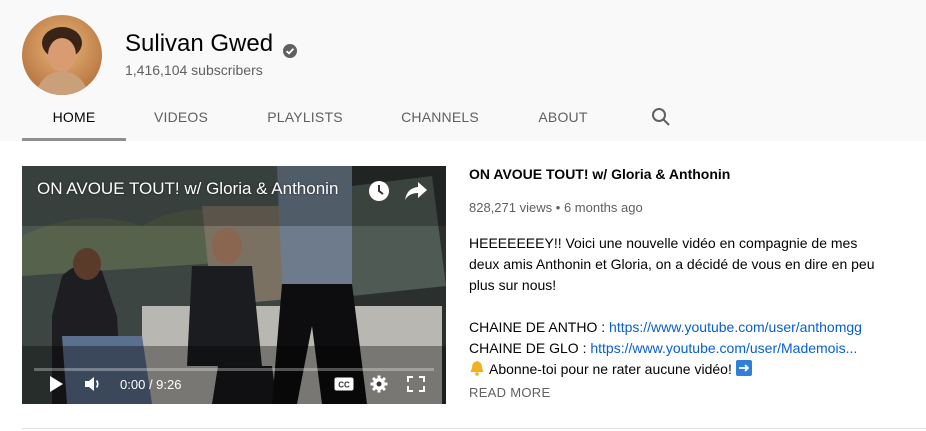 This screenshot has width=926, height=431. Describe the element at coordinates (56, 386) in the screenshot. I see `play-icon` at that location.